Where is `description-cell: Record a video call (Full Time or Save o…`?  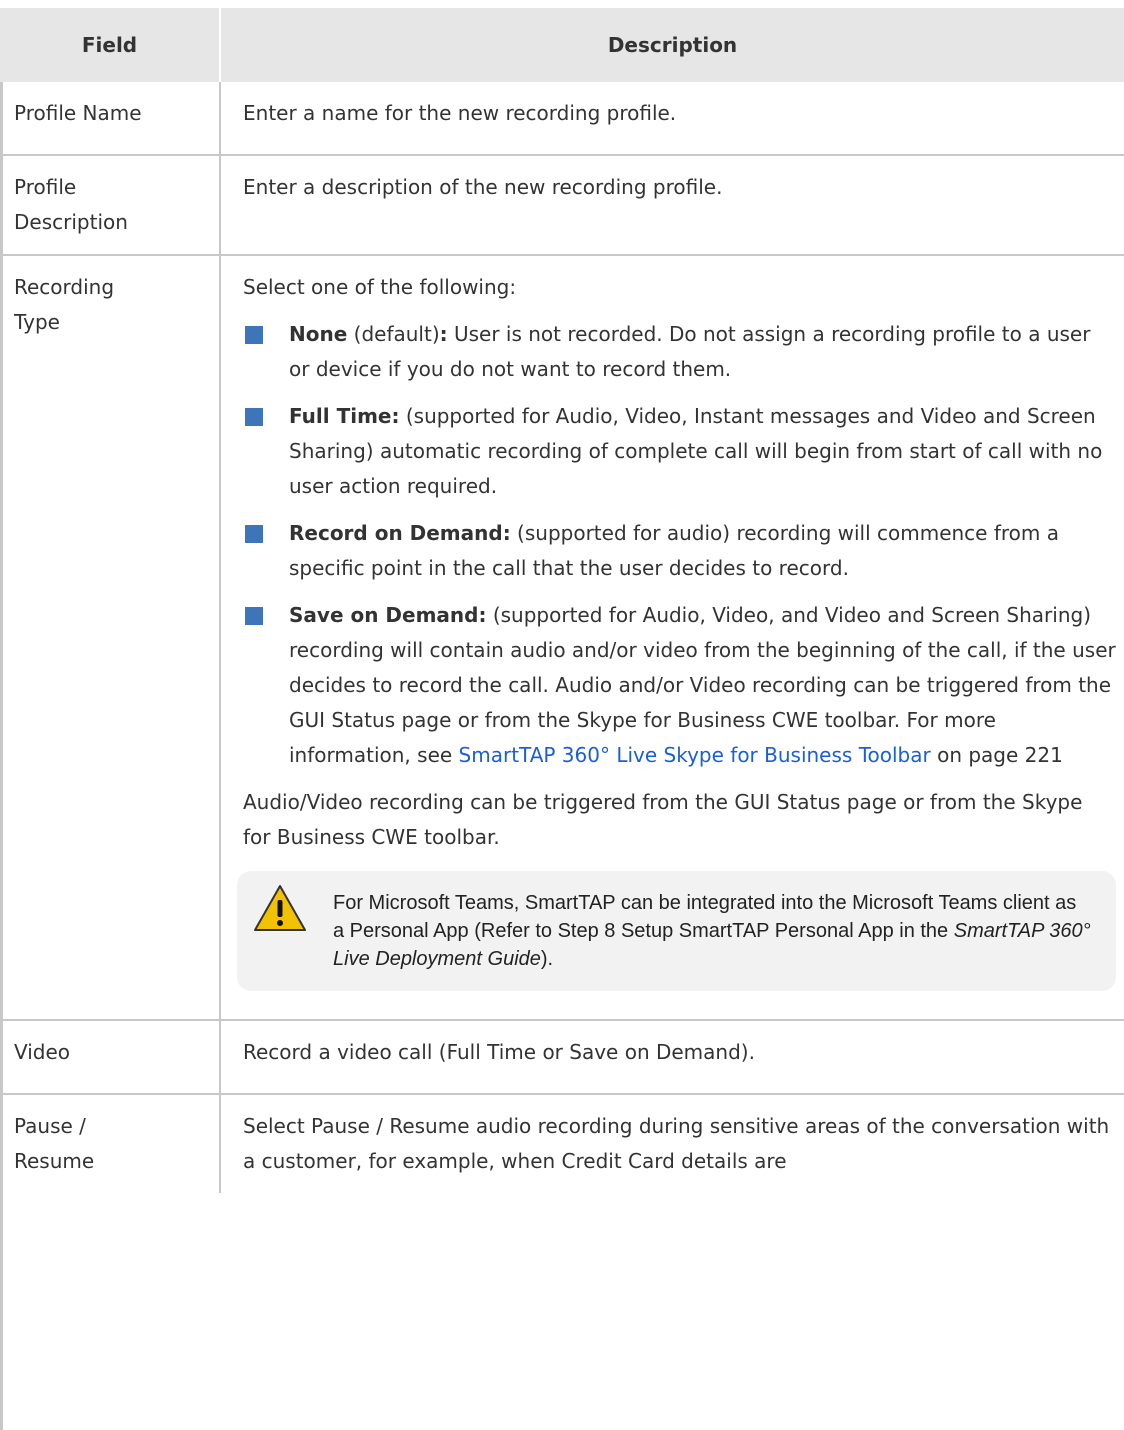
description-cell: Record a video call (Full Time or Save o… is located at coordinates (672, 1057).